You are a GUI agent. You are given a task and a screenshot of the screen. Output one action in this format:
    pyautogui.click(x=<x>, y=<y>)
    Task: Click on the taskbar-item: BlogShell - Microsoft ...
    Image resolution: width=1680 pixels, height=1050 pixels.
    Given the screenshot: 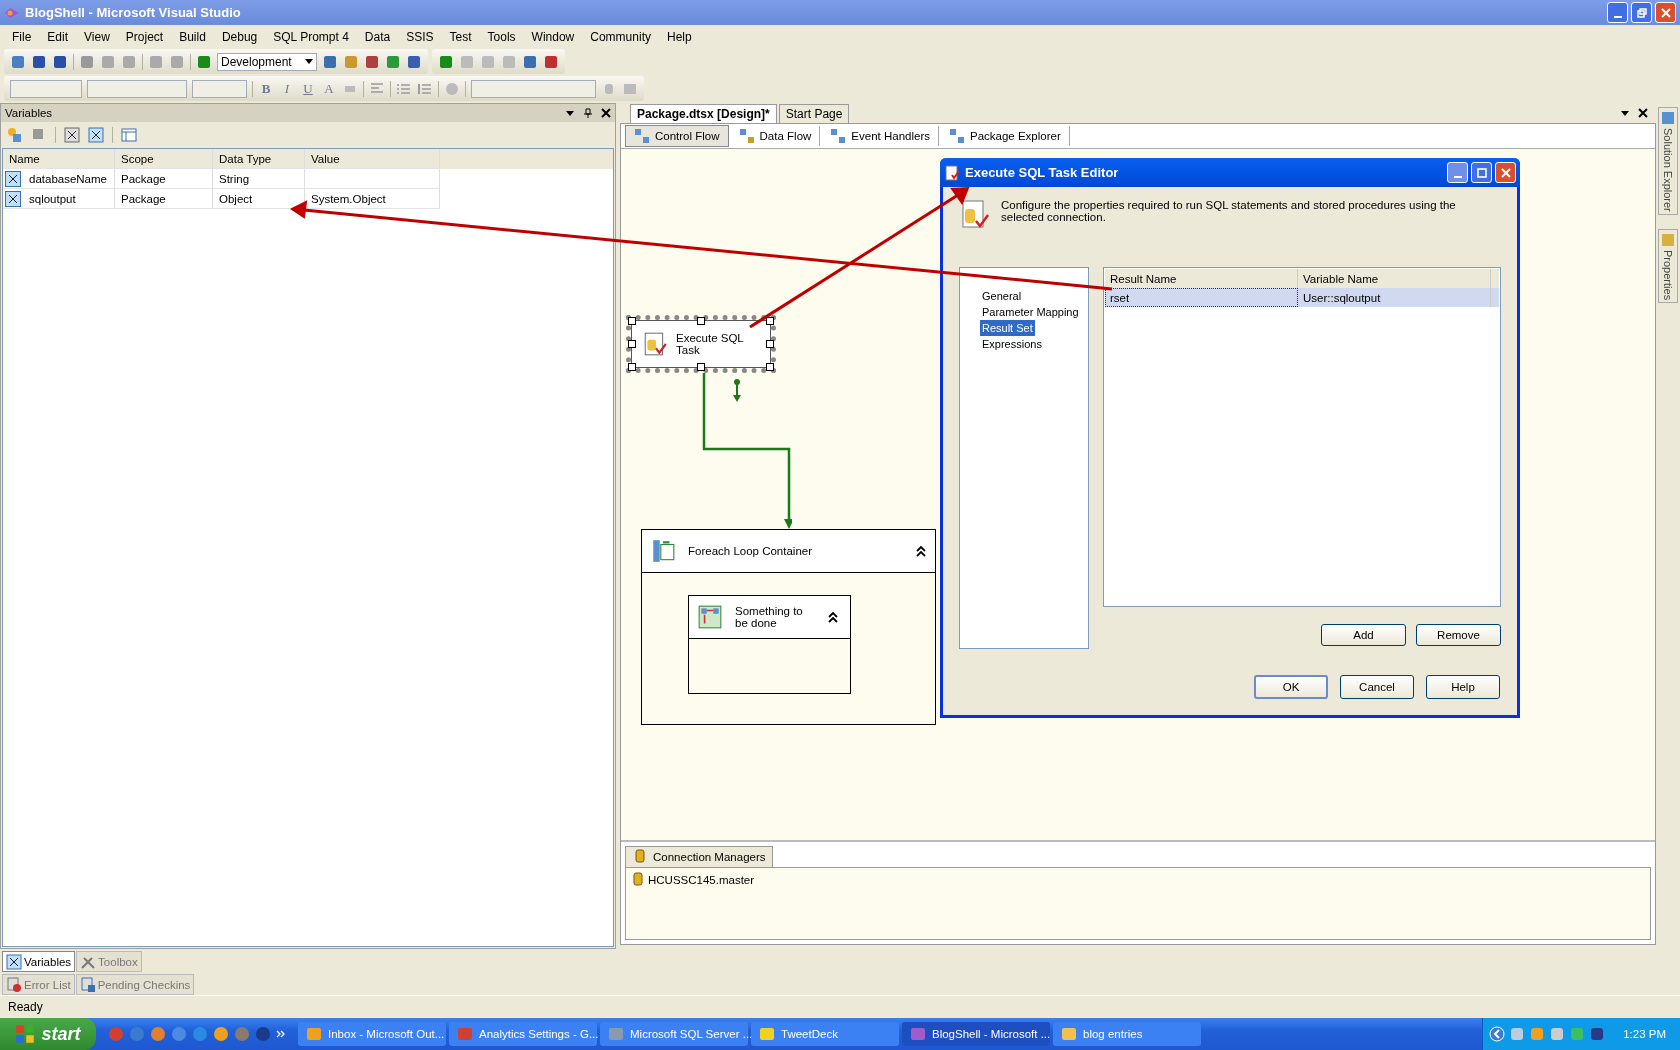 What is the action you would take?
    pyautogui.click(x=976, y=1034)
    